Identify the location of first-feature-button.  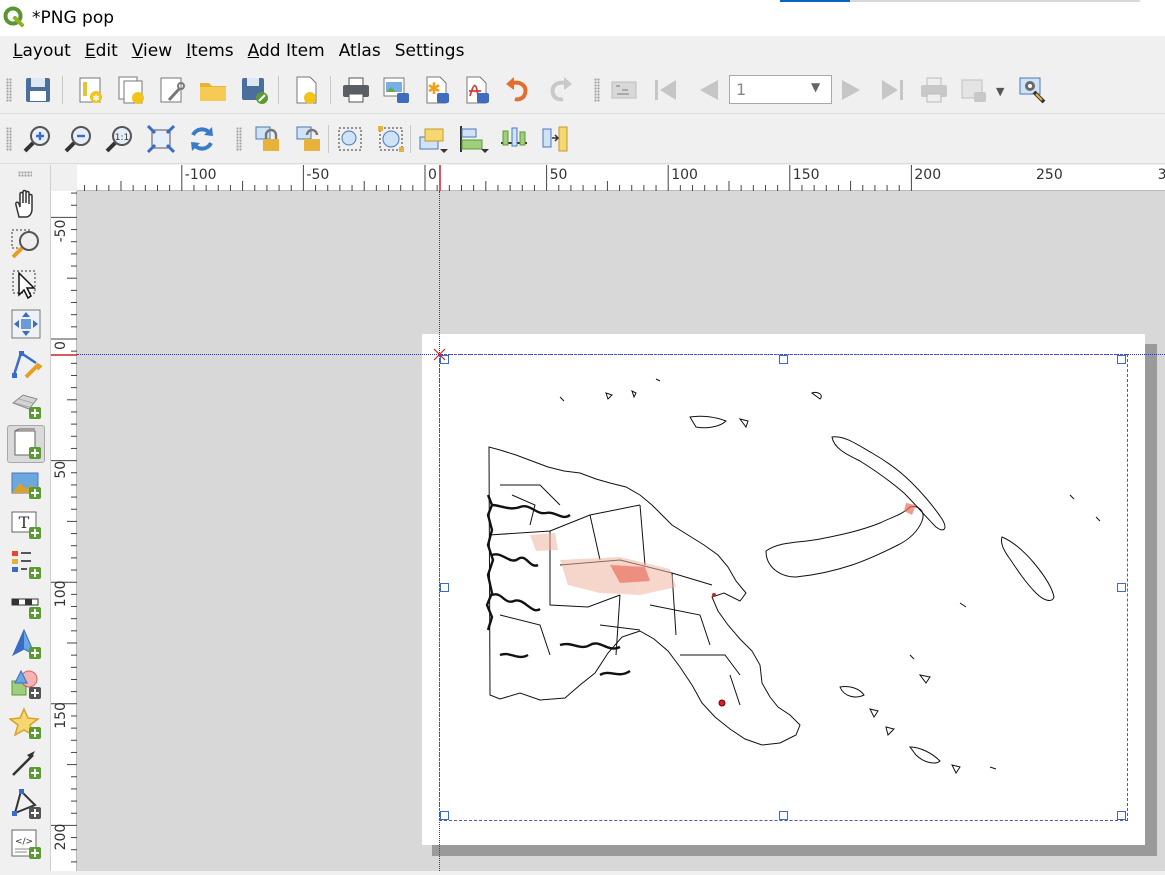
(666, 90).